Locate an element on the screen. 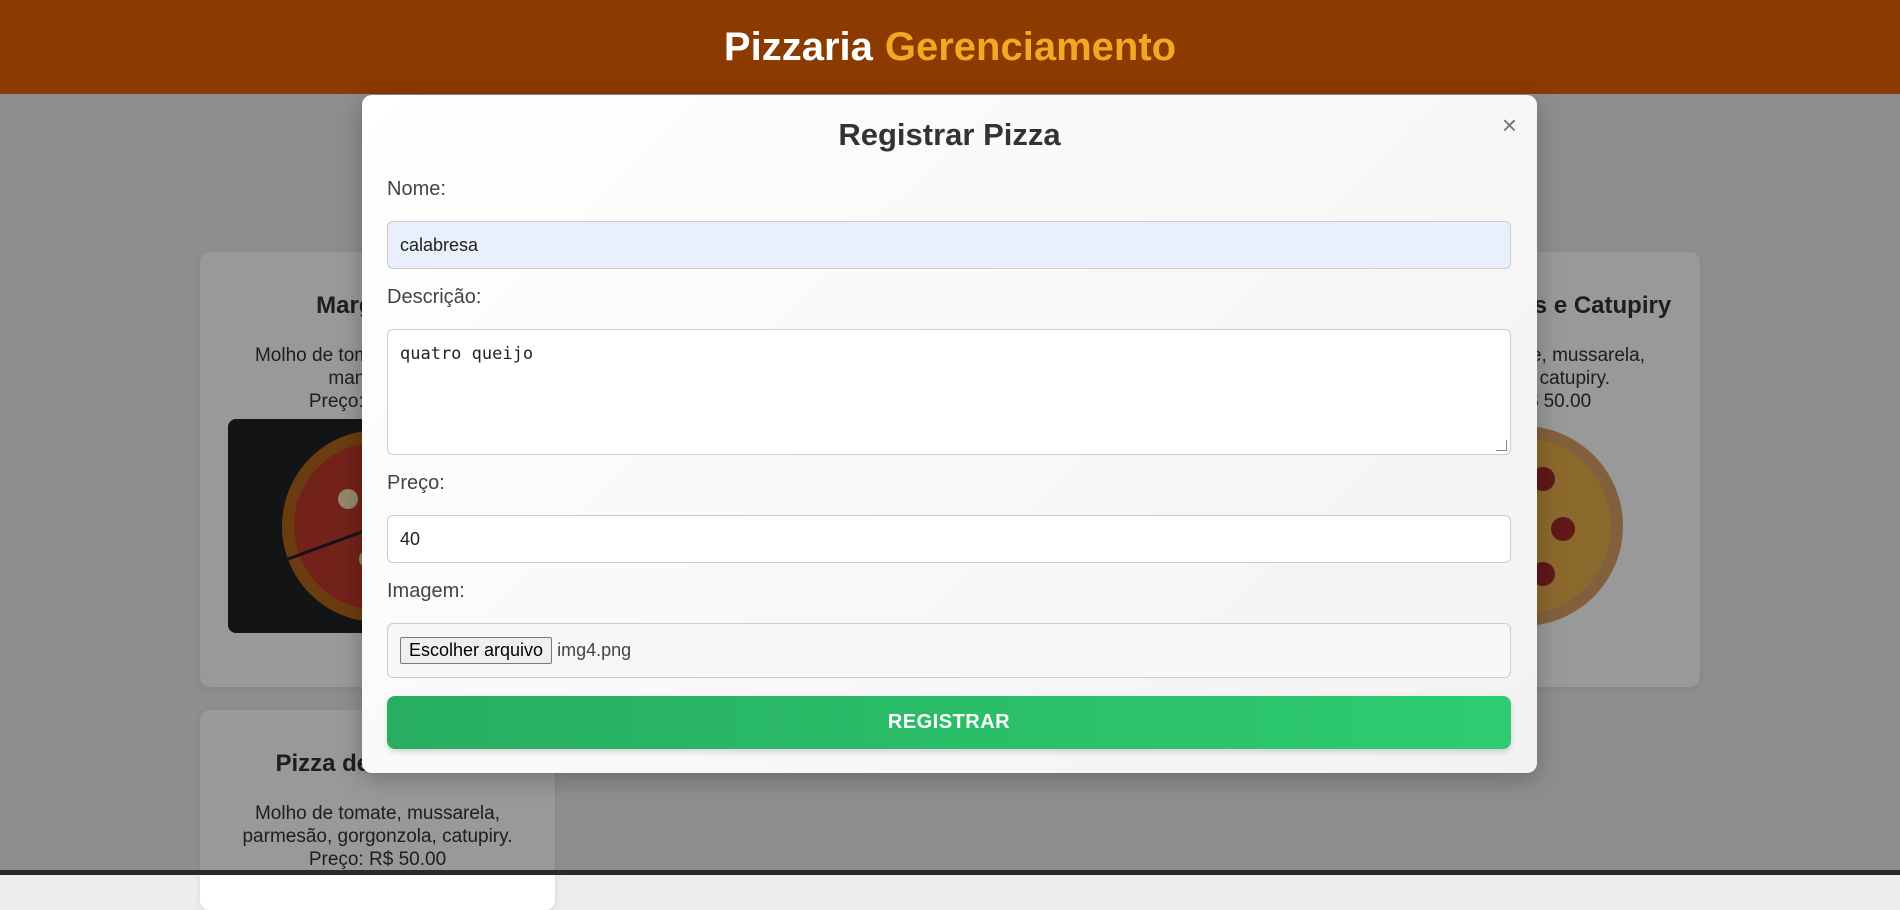 This screenshot has width=1900, height=910. app-header: Pizzaria Gerenciamento is located at coordinates (950, 47).